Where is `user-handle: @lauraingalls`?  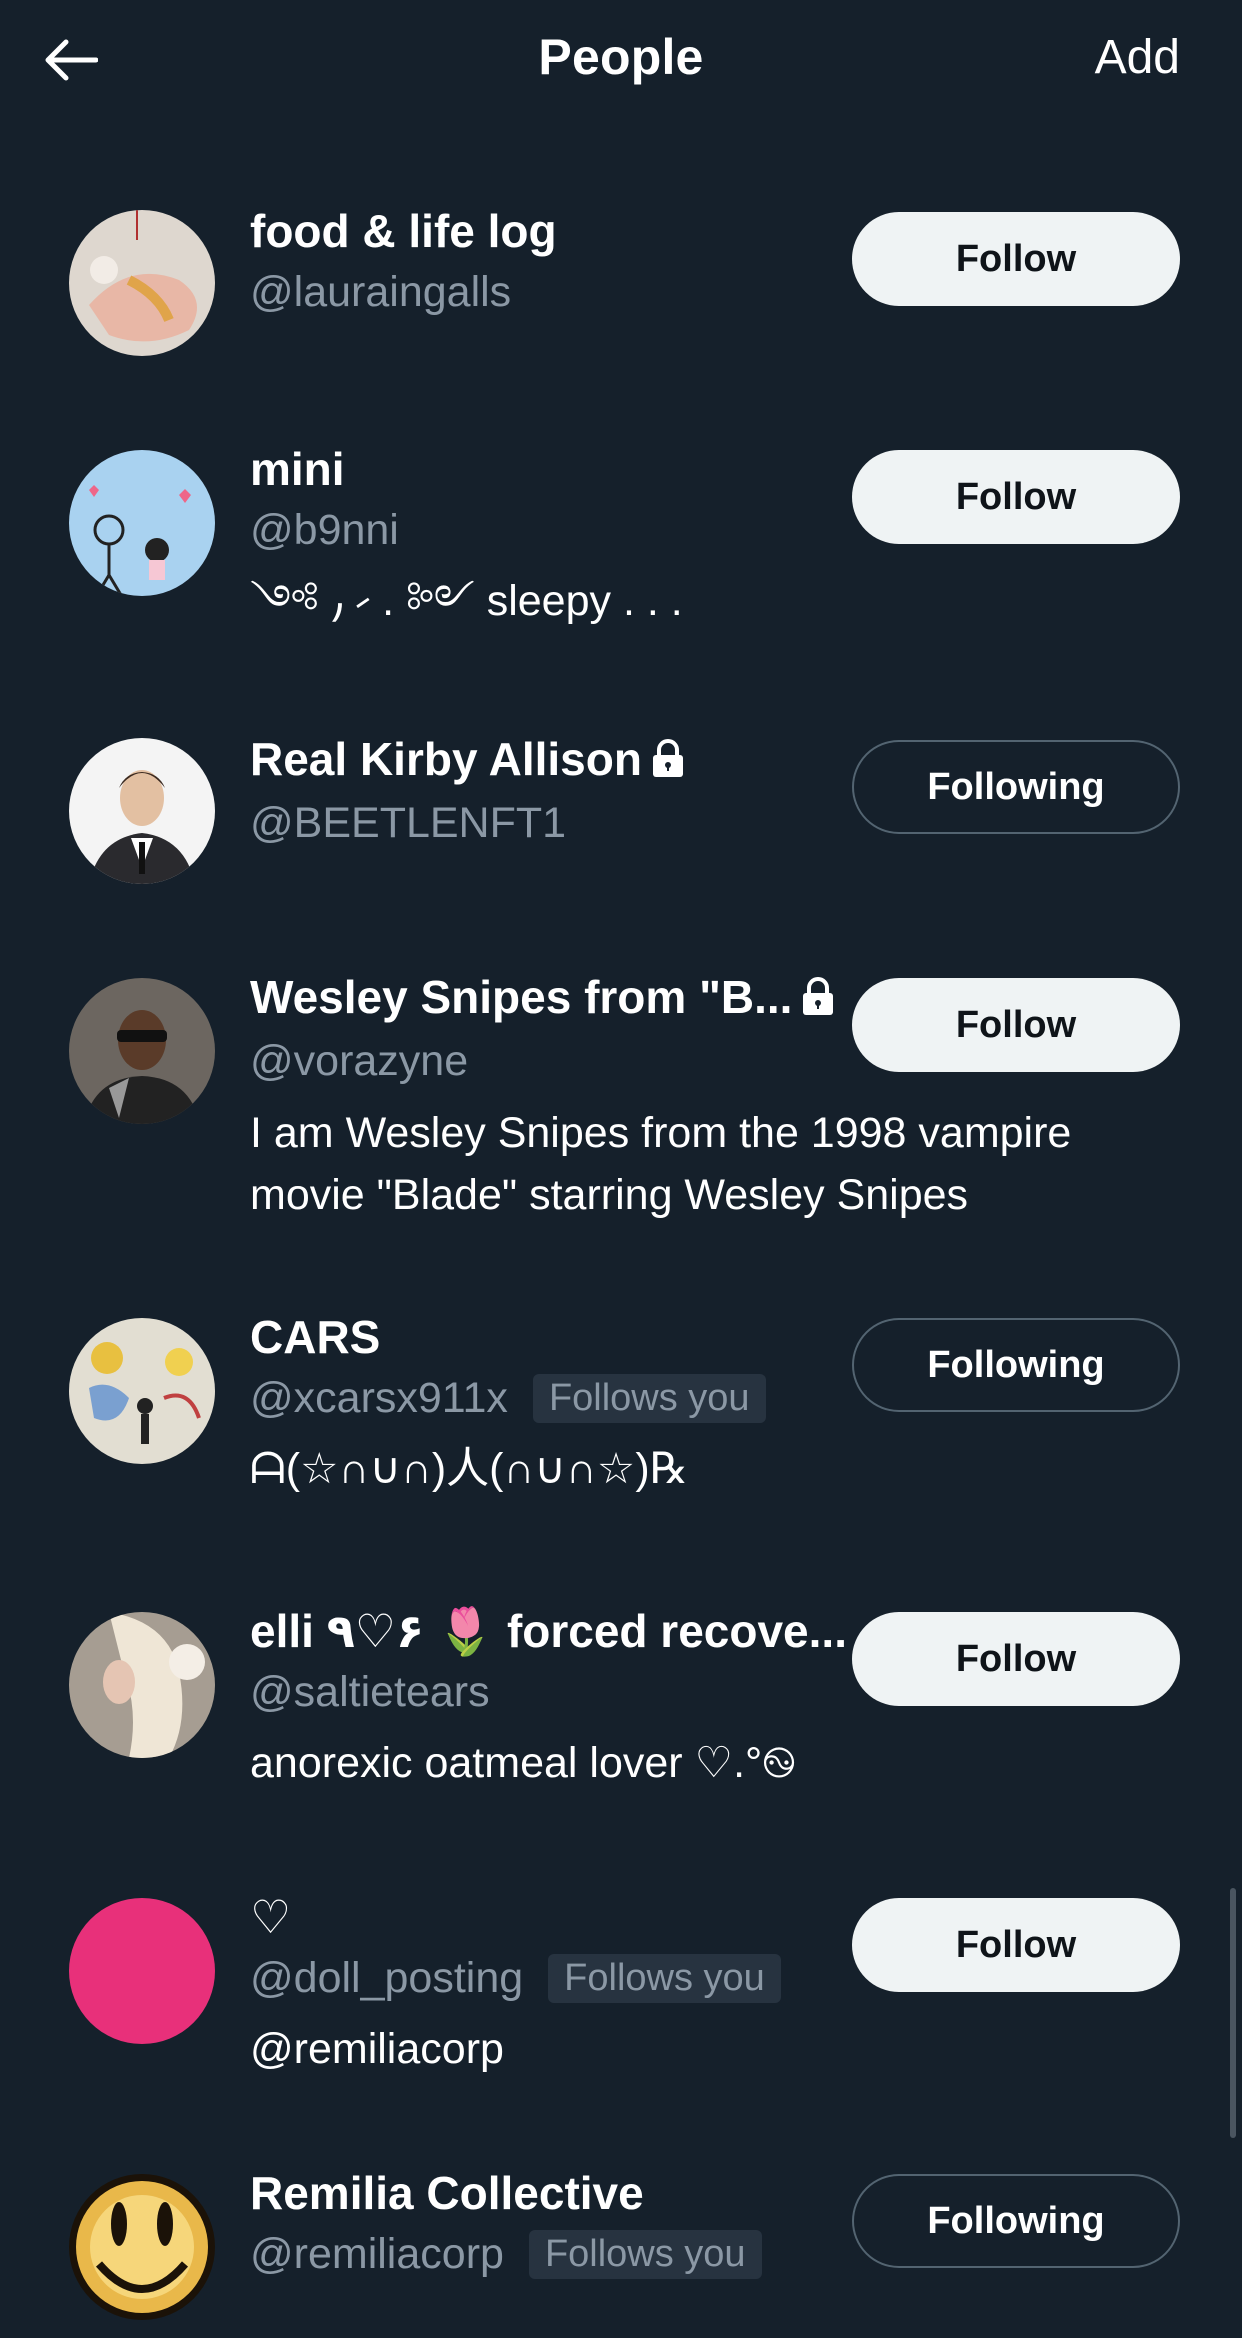
user-handle: @lauraingalls is located at coordinates (381, 291).